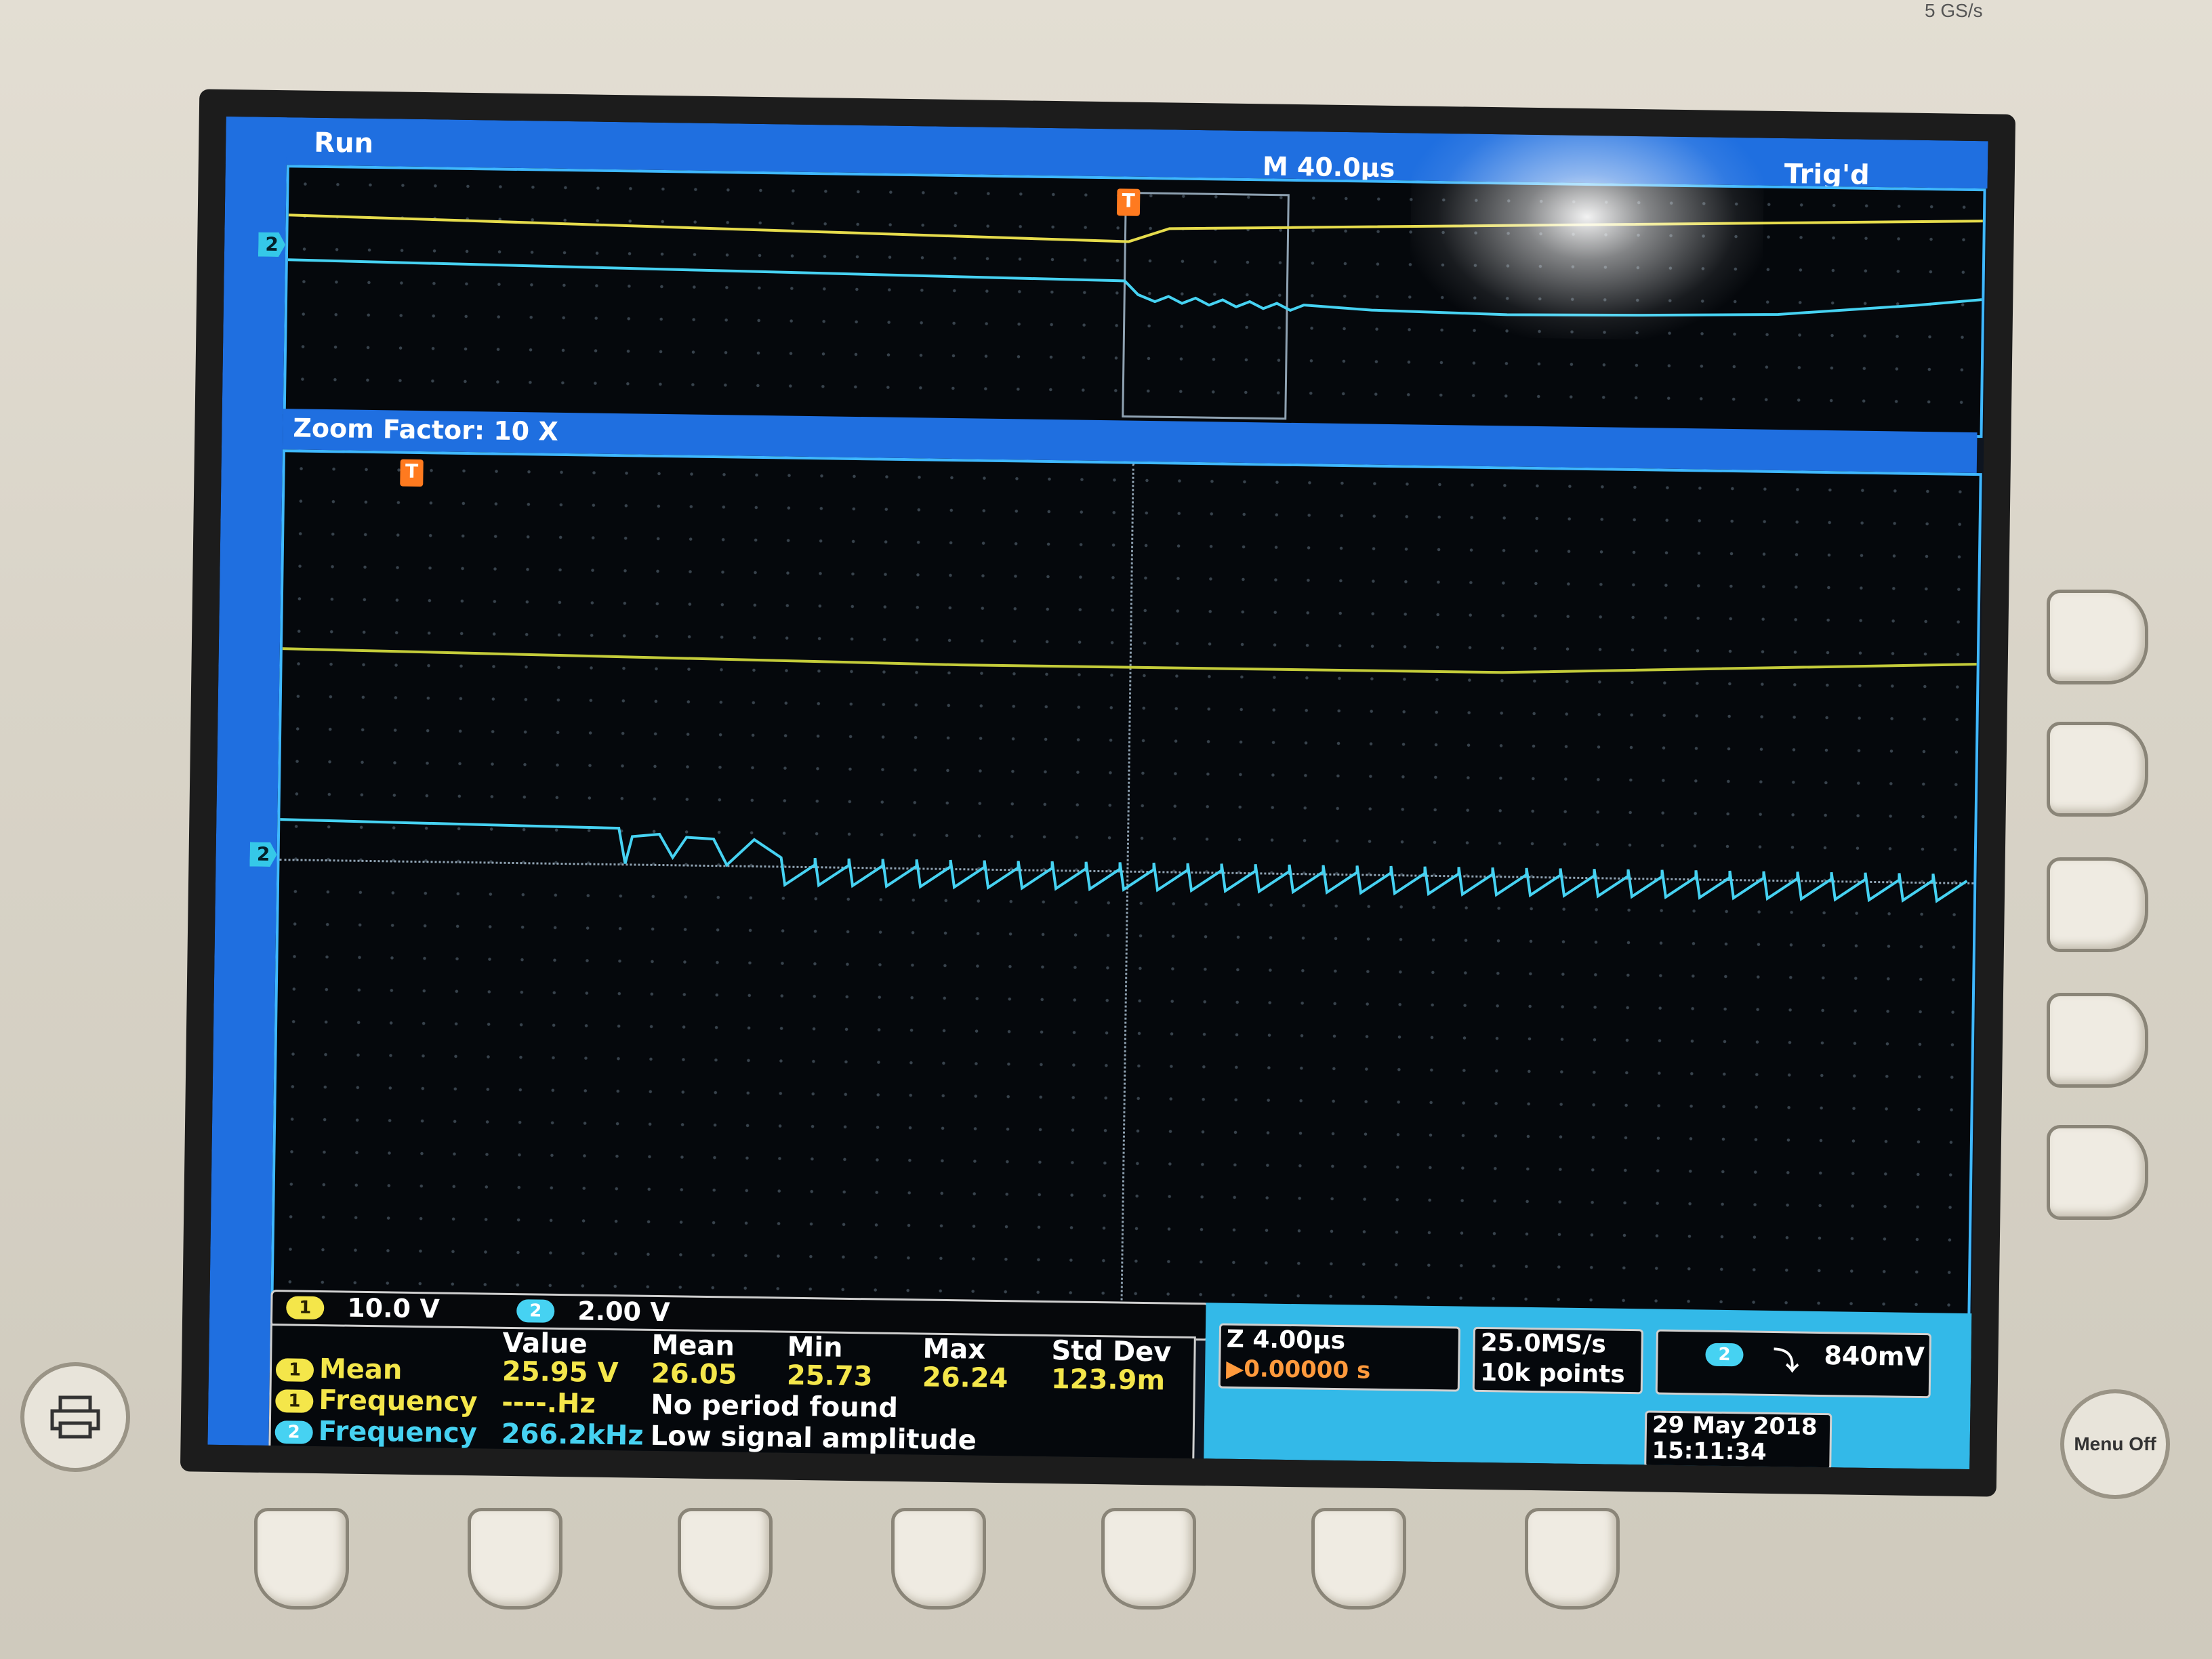 The height and width of the screenshot is (1659, 2212). What do you see at coordinates (706, 1460) in the screenshot?
I see `row-mean: 340.2m` at bounding box center [706, 1460].